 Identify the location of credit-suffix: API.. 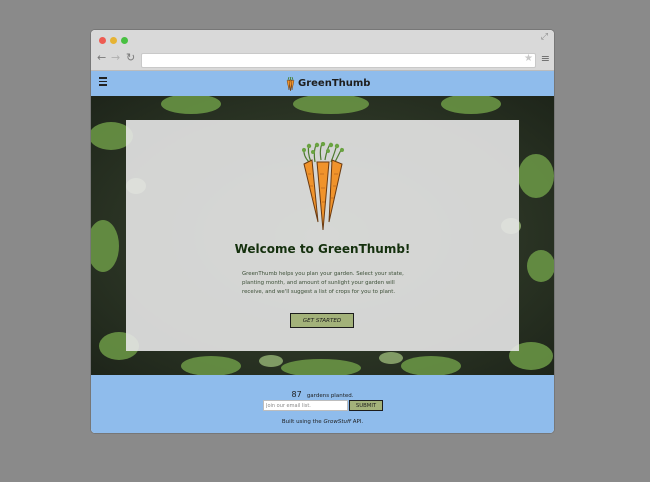
(357, 422).